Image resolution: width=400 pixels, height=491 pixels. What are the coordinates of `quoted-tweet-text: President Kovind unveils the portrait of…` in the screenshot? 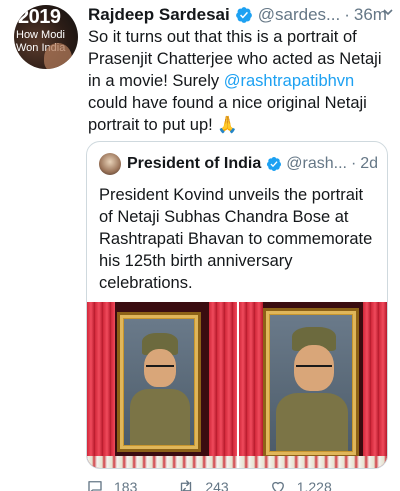 It's located at (236, 239).